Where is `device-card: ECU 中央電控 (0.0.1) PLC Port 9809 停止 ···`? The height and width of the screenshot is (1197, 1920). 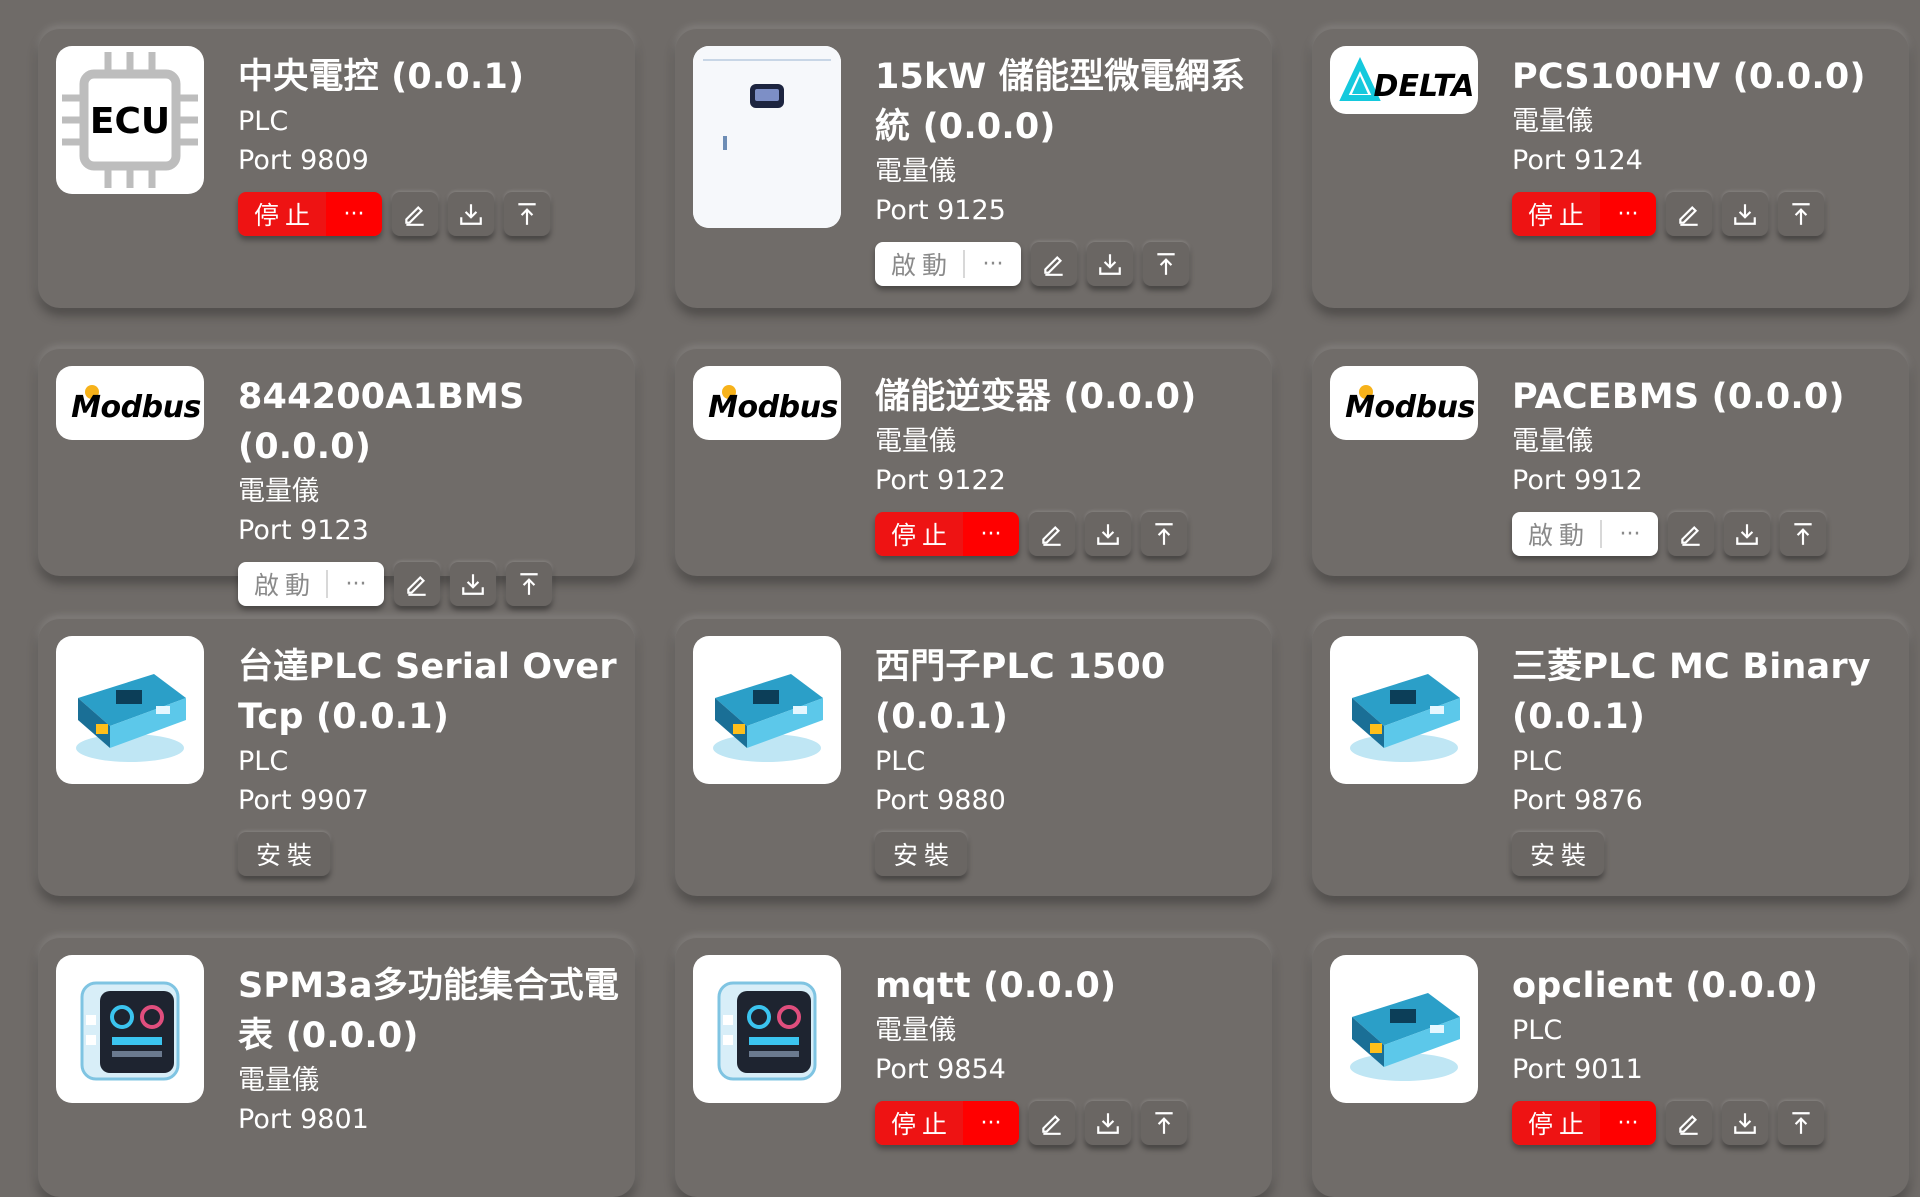
device-card: ECU 中央電控 (0.0.1) PLC Port 9809 停止 ··· is located at coordinates (336, 168).